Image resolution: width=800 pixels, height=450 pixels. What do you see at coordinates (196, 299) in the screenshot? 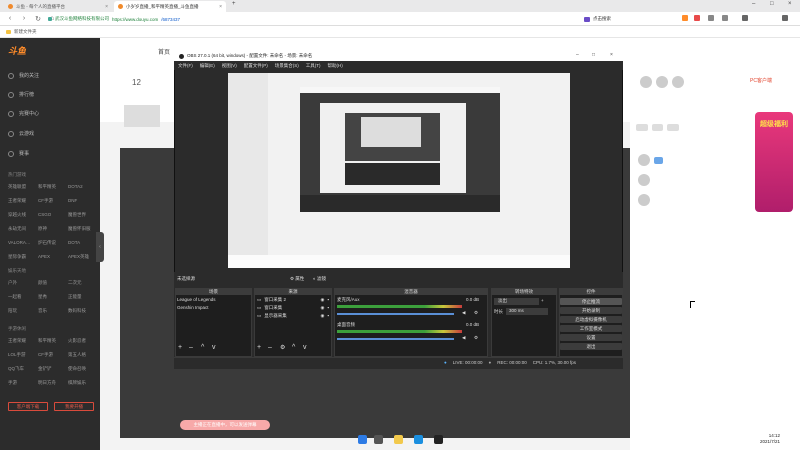
I see `scene-item: League of Legends` at bounding box center [196, 299].